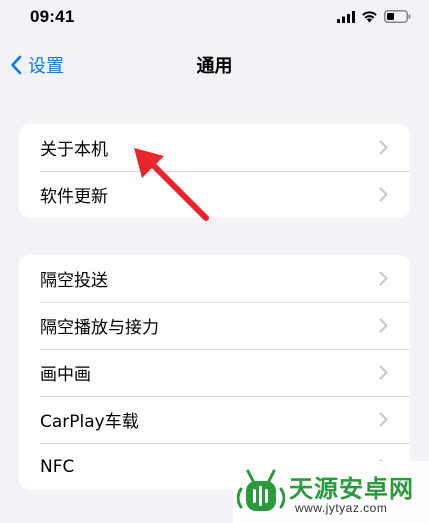 Image resolution: width=429 pixels, height=523 pixels. What do you see at coordinates (397, 17) in the screenshot?
I see `battery-icon` at bounding box center [397, 17].